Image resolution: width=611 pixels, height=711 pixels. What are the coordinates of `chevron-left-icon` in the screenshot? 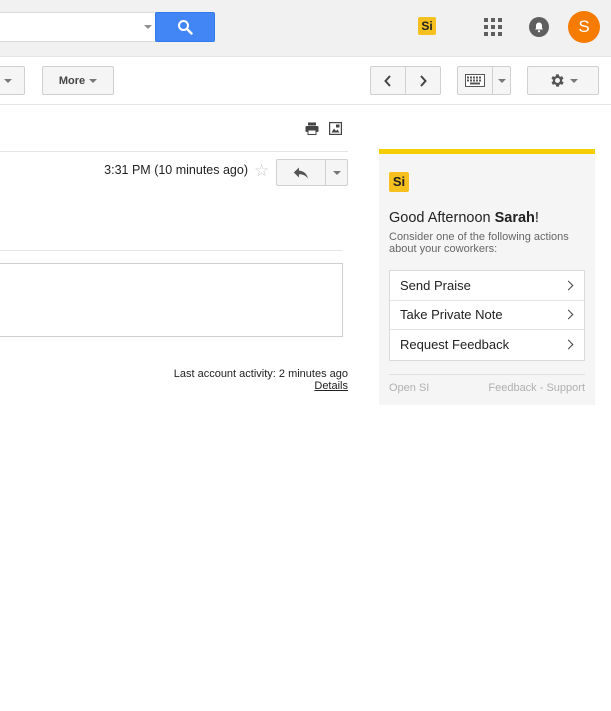 It's located at (387, 80).